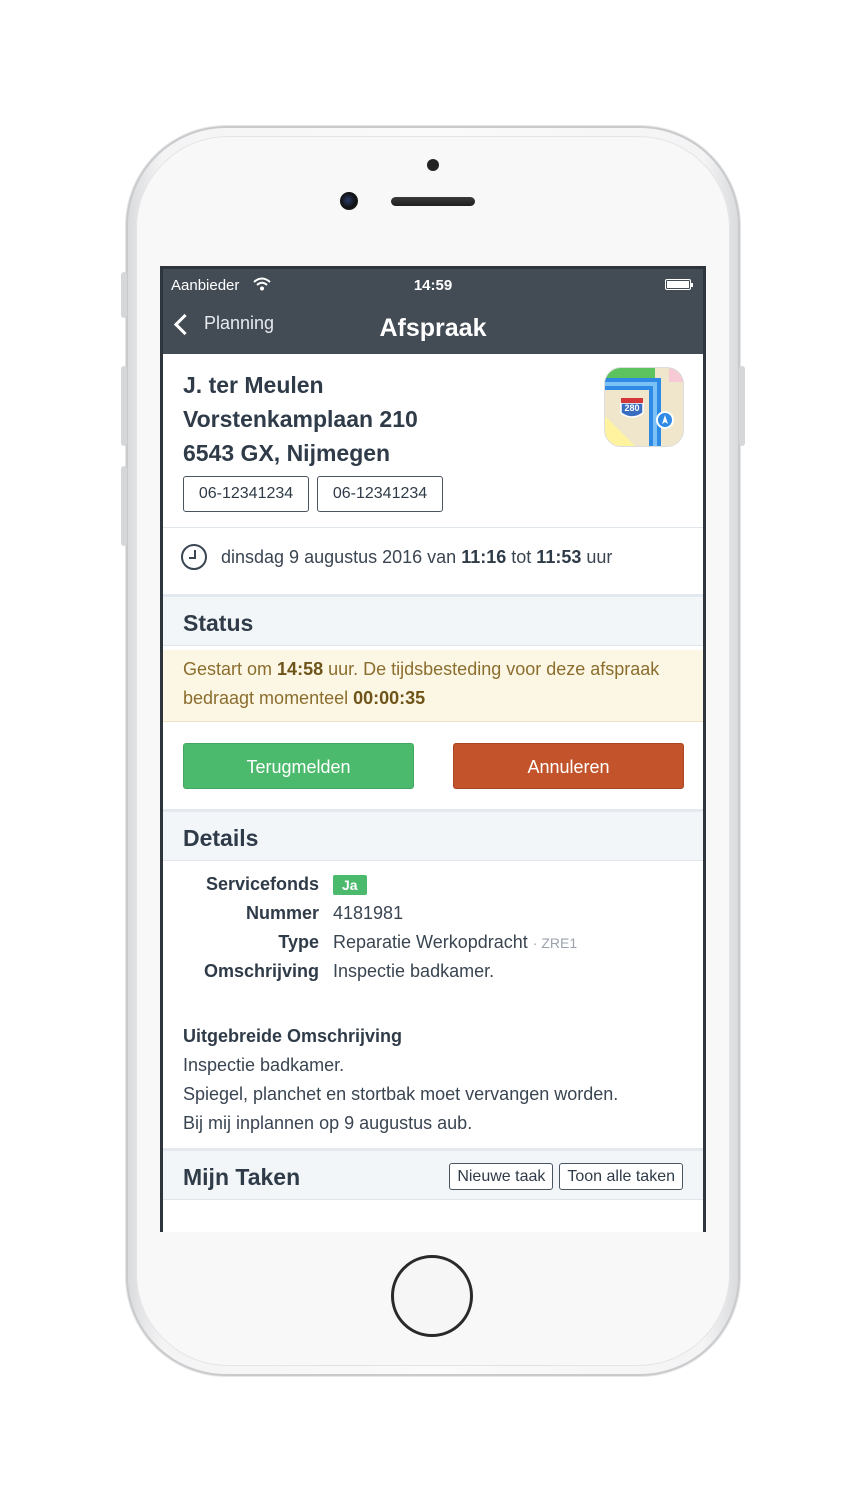 This screenshot has height=1500, width=866. What do you see at coordinates (349, 201) in the screenshot?
I see `front-camera` at bounding box center [349, 201].